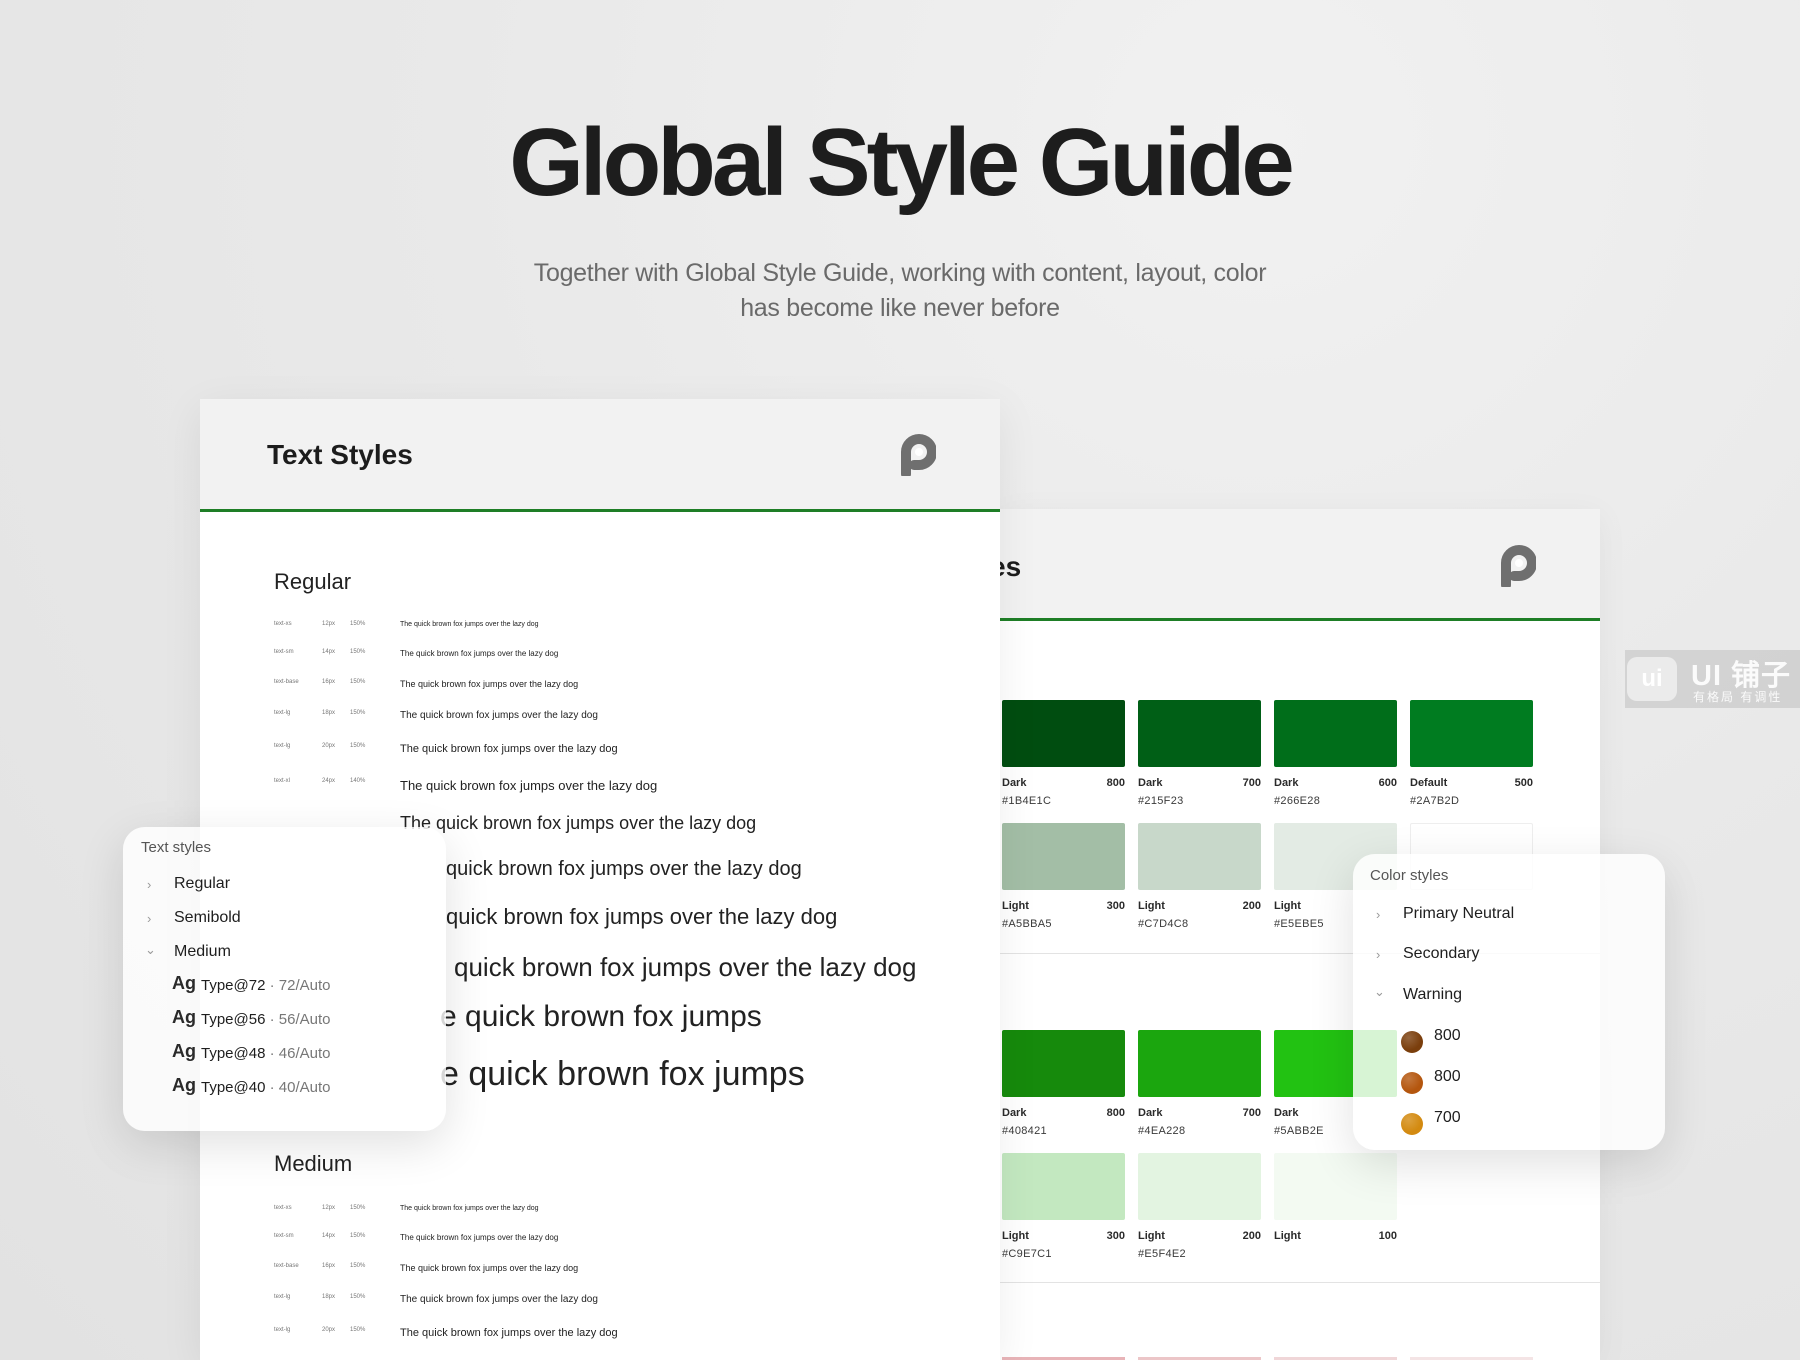  I want to click on swatch-hex: #4EA228, so click(1162, 1131).